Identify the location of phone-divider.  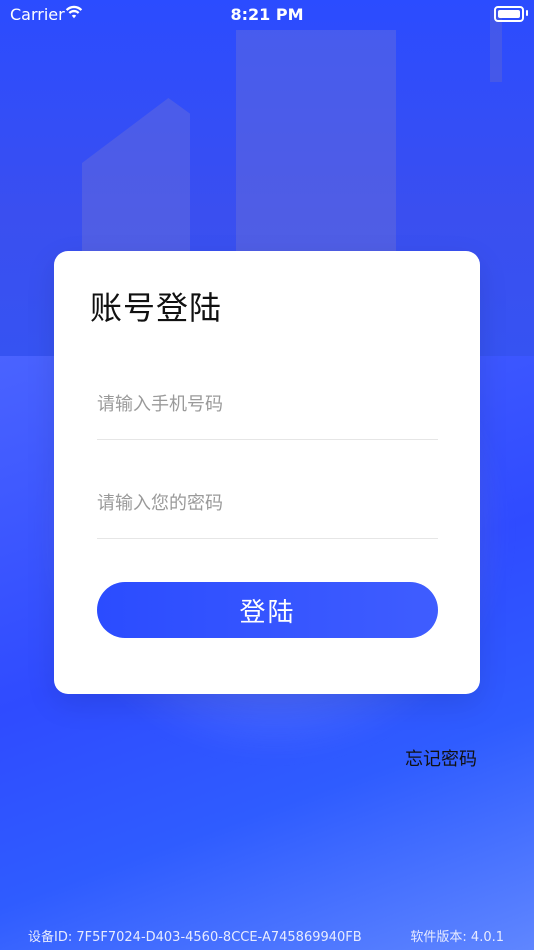
(267, 439).